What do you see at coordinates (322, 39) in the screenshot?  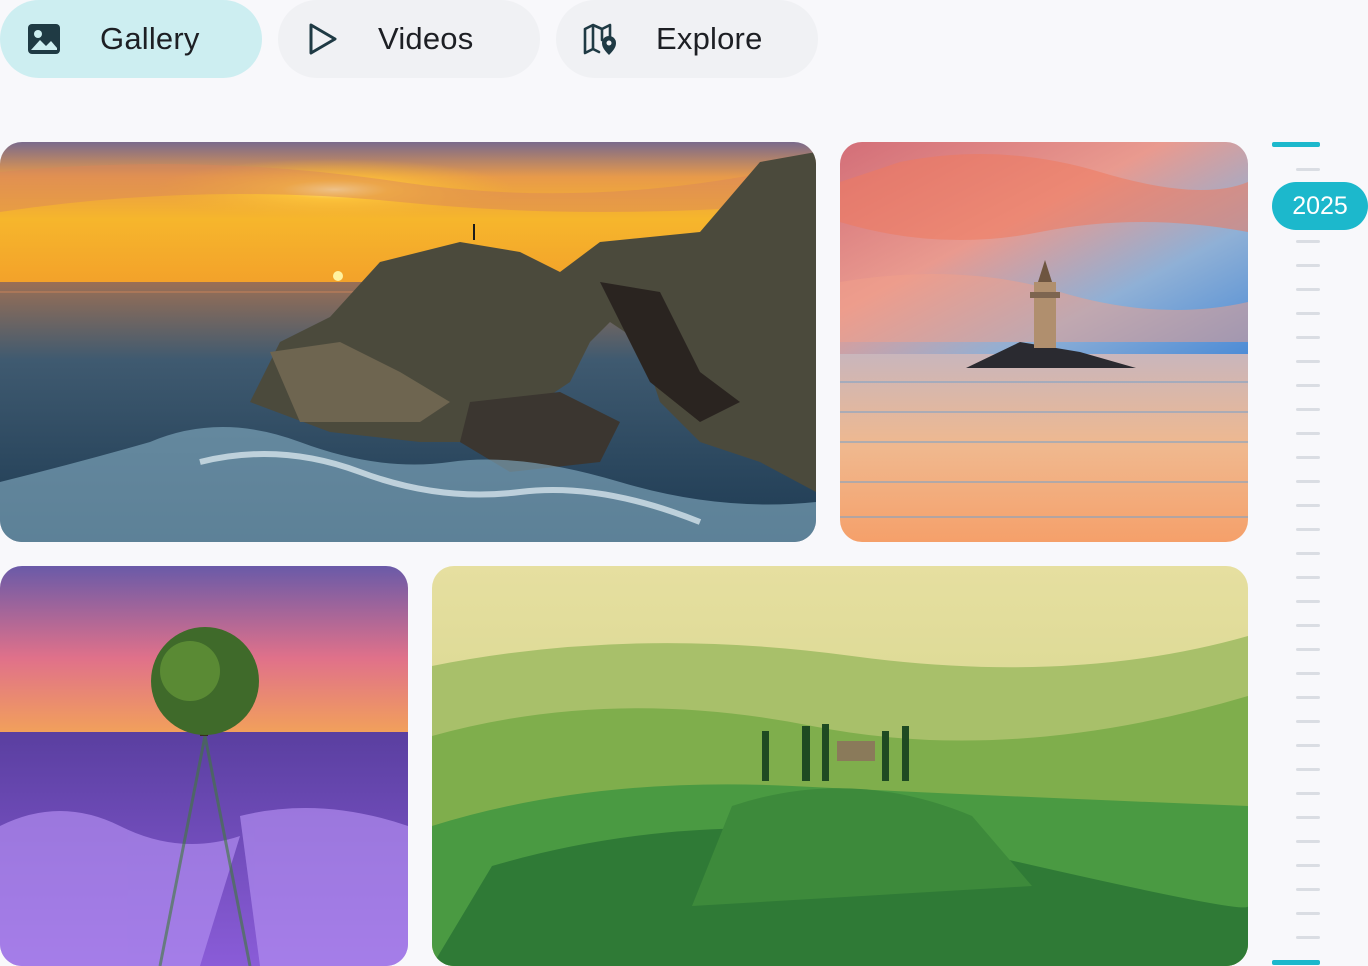 I see `play-icon` at bounding box center [322, 39].